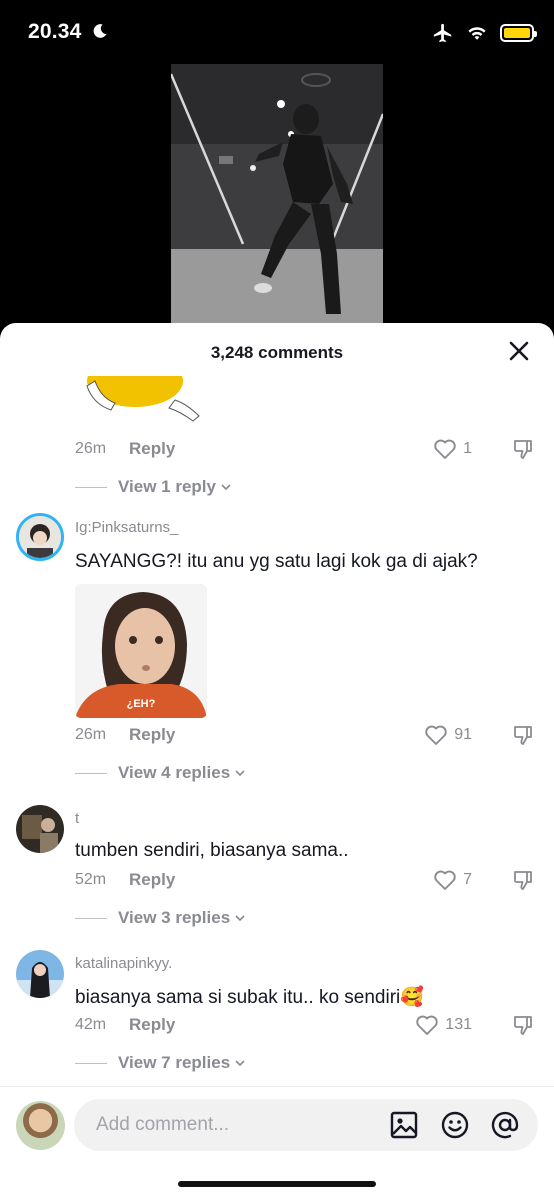  What do you see at coordinates (442, 33) in the screenshot?
I see `airplane-icon` at bounding box center [442, 33].